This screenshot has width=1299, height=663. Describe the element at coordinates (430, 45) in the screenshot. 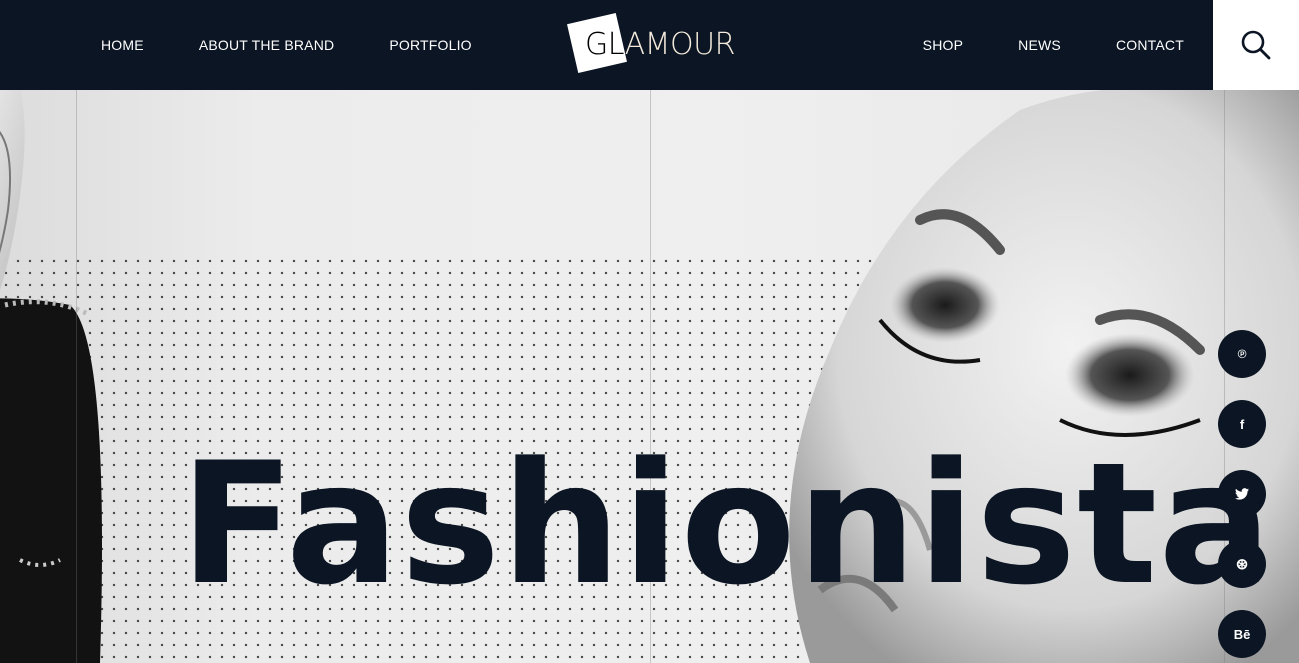

I see `nav-portfolio: PORTFOLIO` at that location.